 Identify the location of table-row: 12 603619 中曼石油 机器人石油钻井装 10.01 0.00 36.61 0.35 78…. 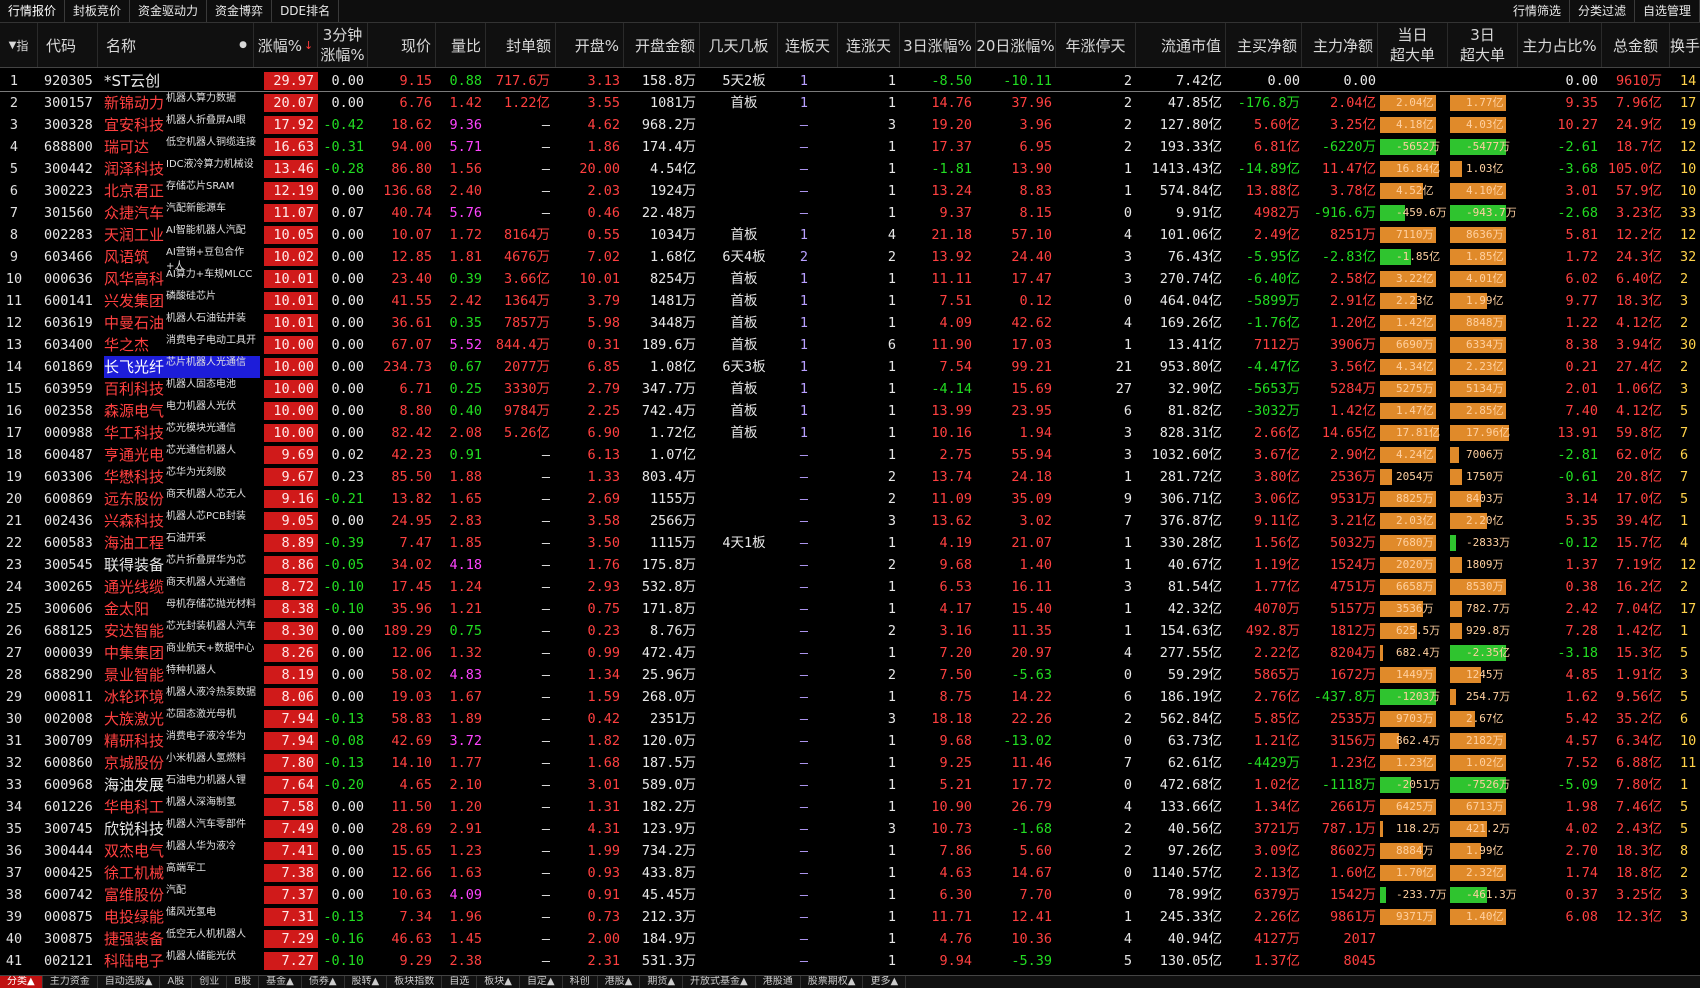
(850, 323).